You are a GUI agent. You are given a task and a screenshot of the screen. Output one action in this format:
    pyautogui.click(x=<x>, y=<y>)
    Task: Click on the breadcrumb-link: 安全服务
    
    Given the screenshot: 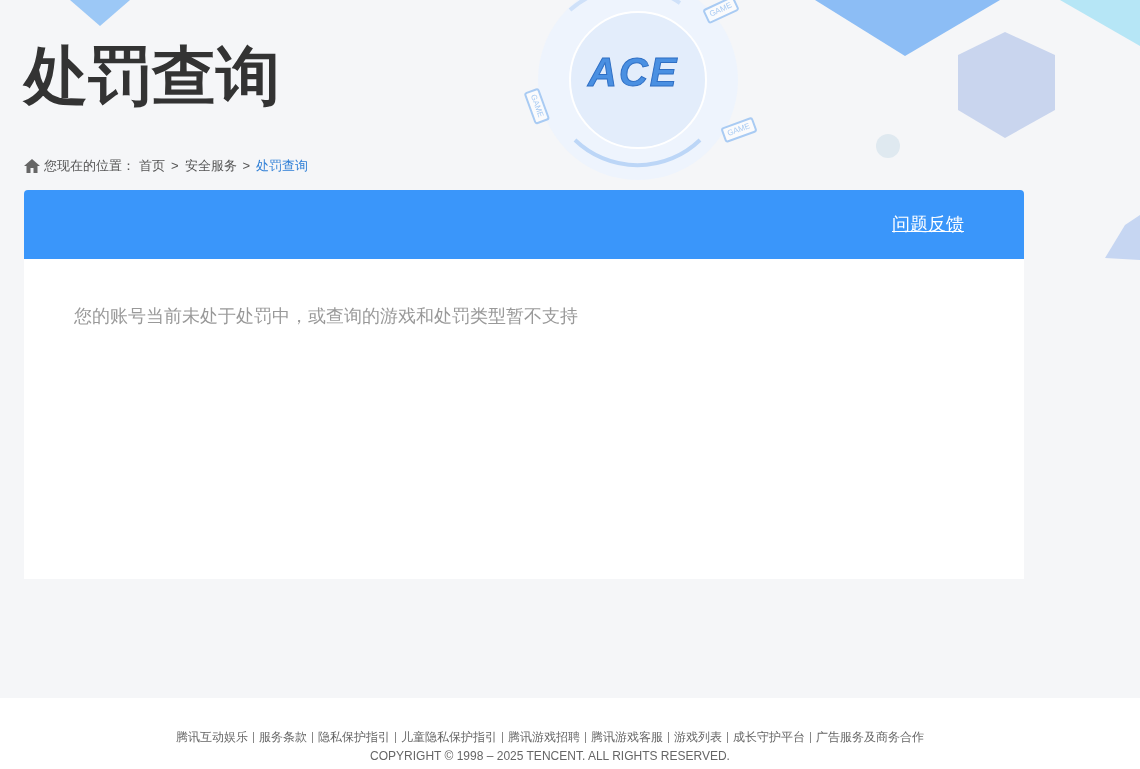 What is the action you would take?
    pyautogui.click(x=210, y=166)
    